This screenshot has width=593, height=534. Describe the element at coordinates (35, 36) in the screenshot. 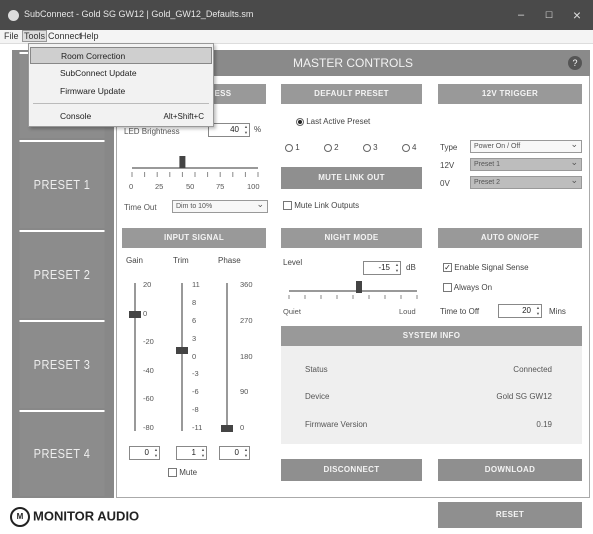

I see `menu-tools: Tools` at that location.